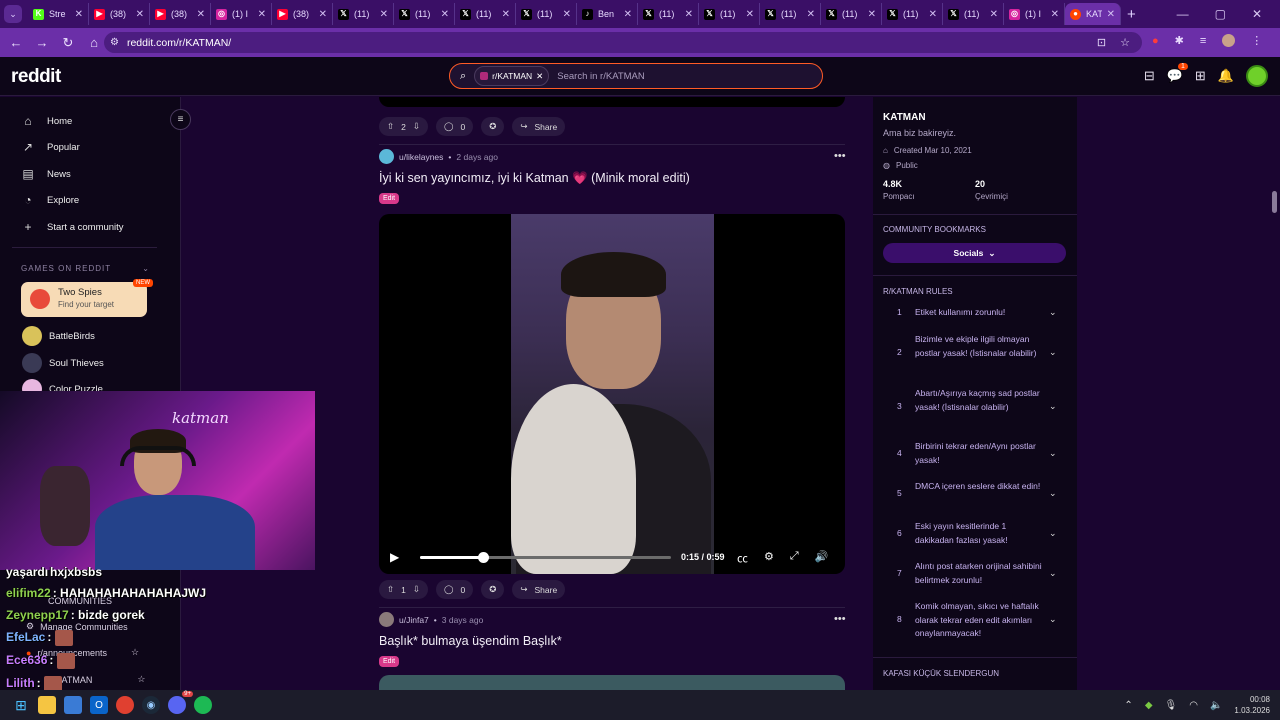  What do you see at coordinates (424, 14) in the screenshot?
I see `tab-6: 𝕏 (11) ✕` at bounding box center [424, 14].